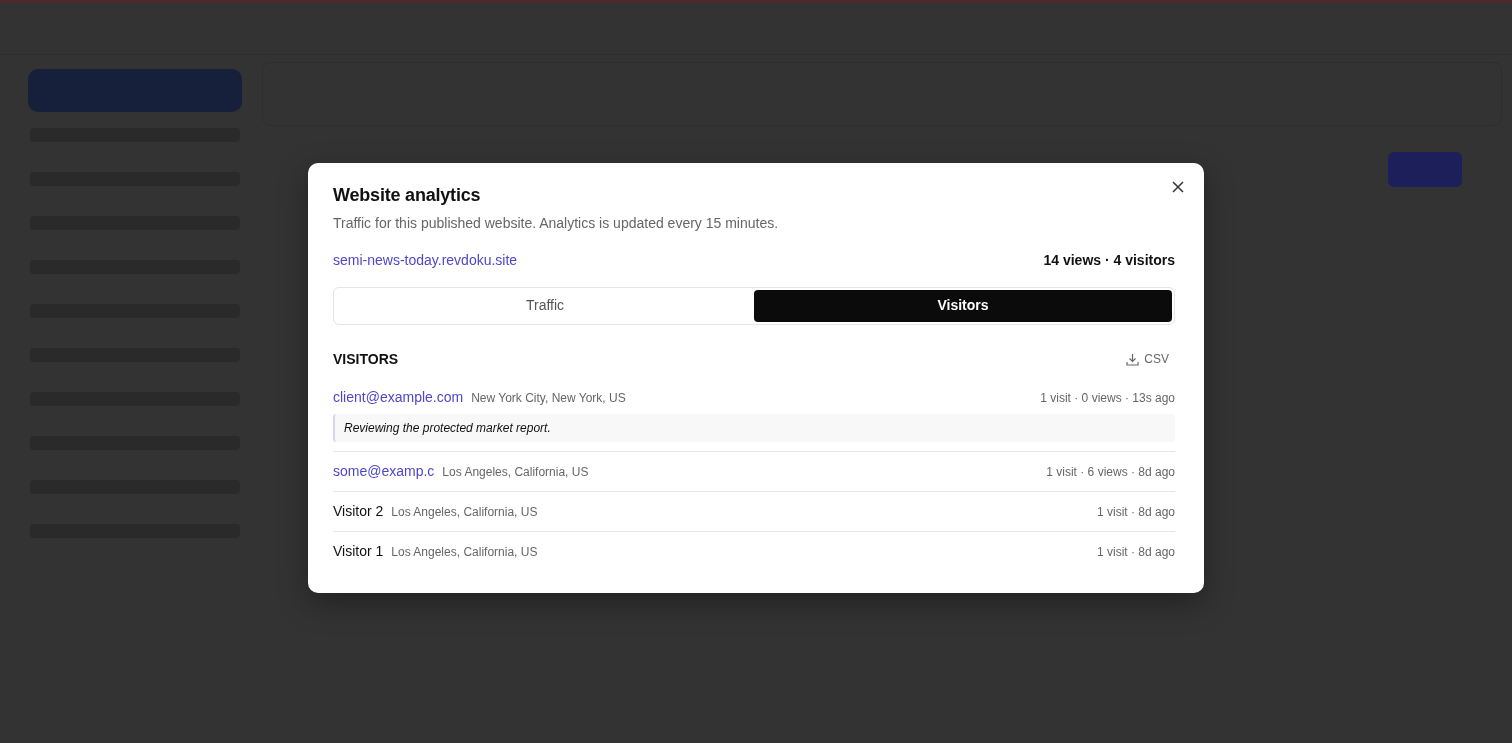  Describe the element at coordinates (1133, 359) in the screenshot. I see `download-icon` at that location.